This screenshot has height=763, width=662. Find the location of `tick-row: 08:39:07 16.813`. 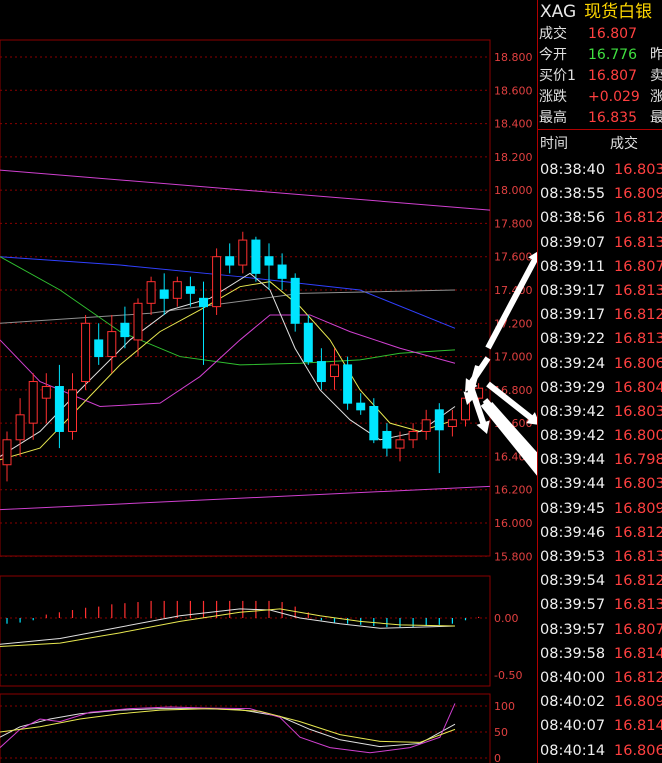

tick-row: 08:39:07 16.813 is located at coordinates (600, 243).